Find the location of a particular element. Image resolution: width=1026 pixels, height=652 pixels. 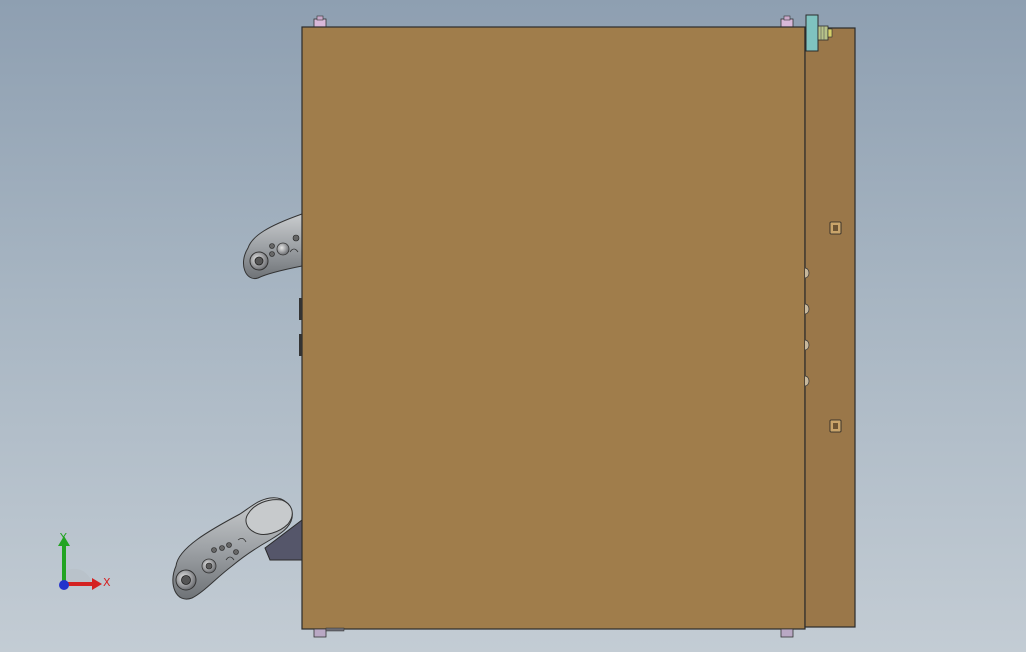

z-axis-dot is located at coordinates (64, 585).